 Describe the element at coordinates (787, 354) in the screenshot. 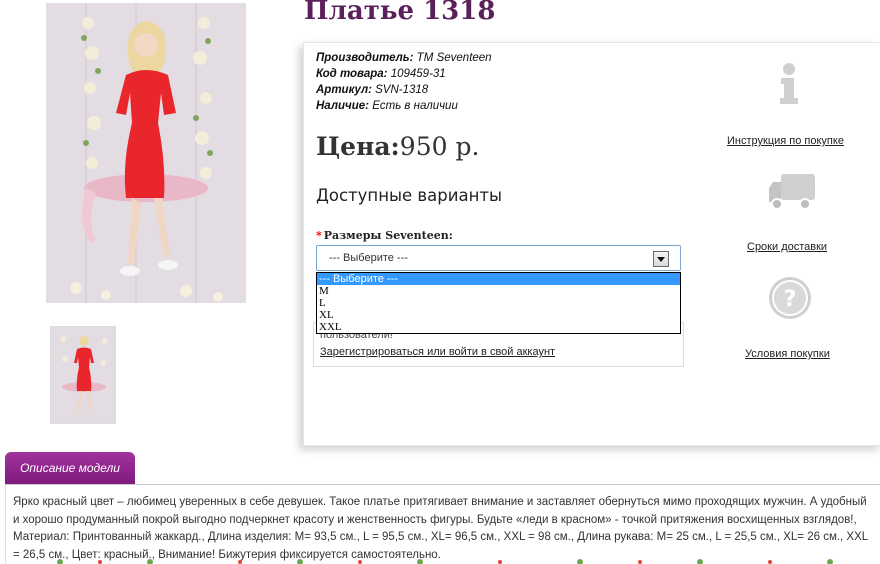

I see `terms-link: Условия покупки` at that location.